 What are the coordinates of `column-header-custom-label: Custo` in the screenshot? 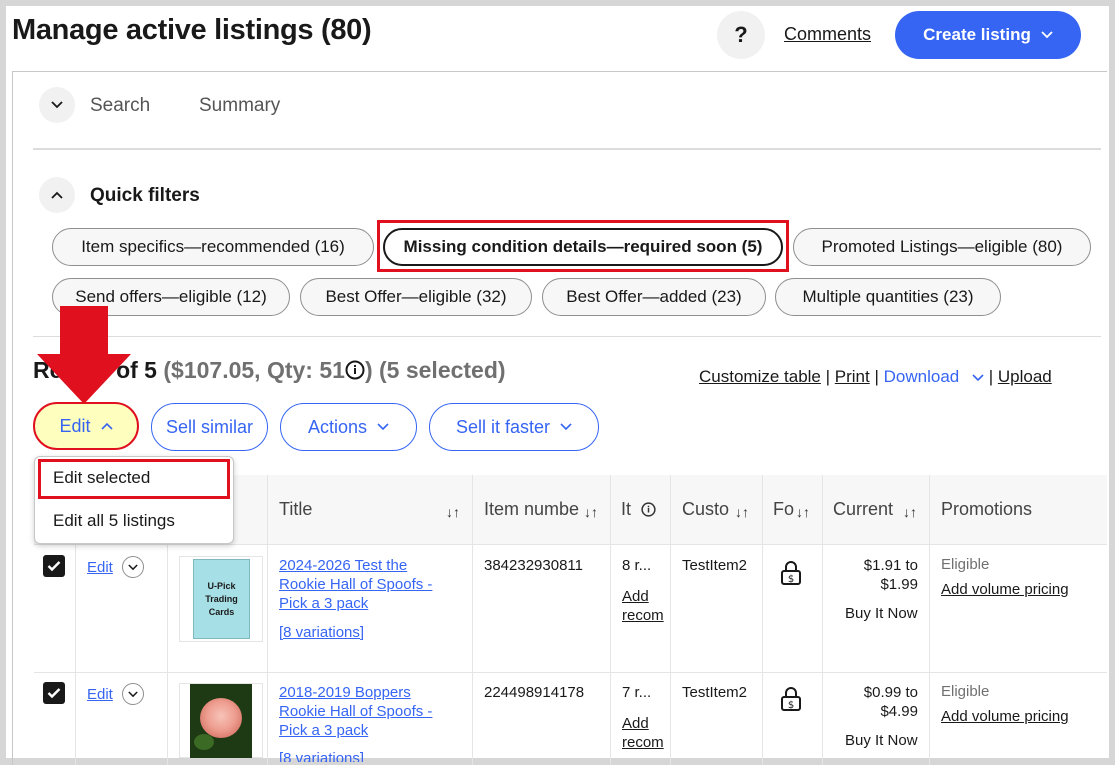 It's located at (705, 509).